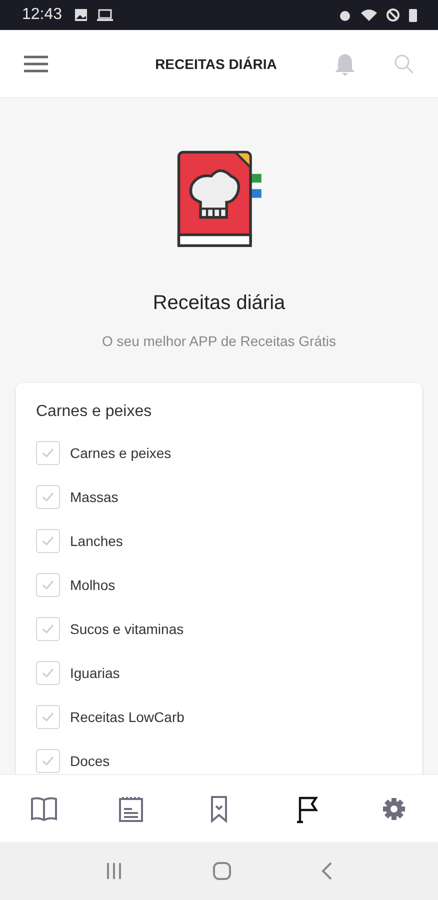 This screenshot has width=438, height=900. What do you see at coordinates (413, 15) in the screenshot?
I see `battery-icon` at bounding box center [413, 15].